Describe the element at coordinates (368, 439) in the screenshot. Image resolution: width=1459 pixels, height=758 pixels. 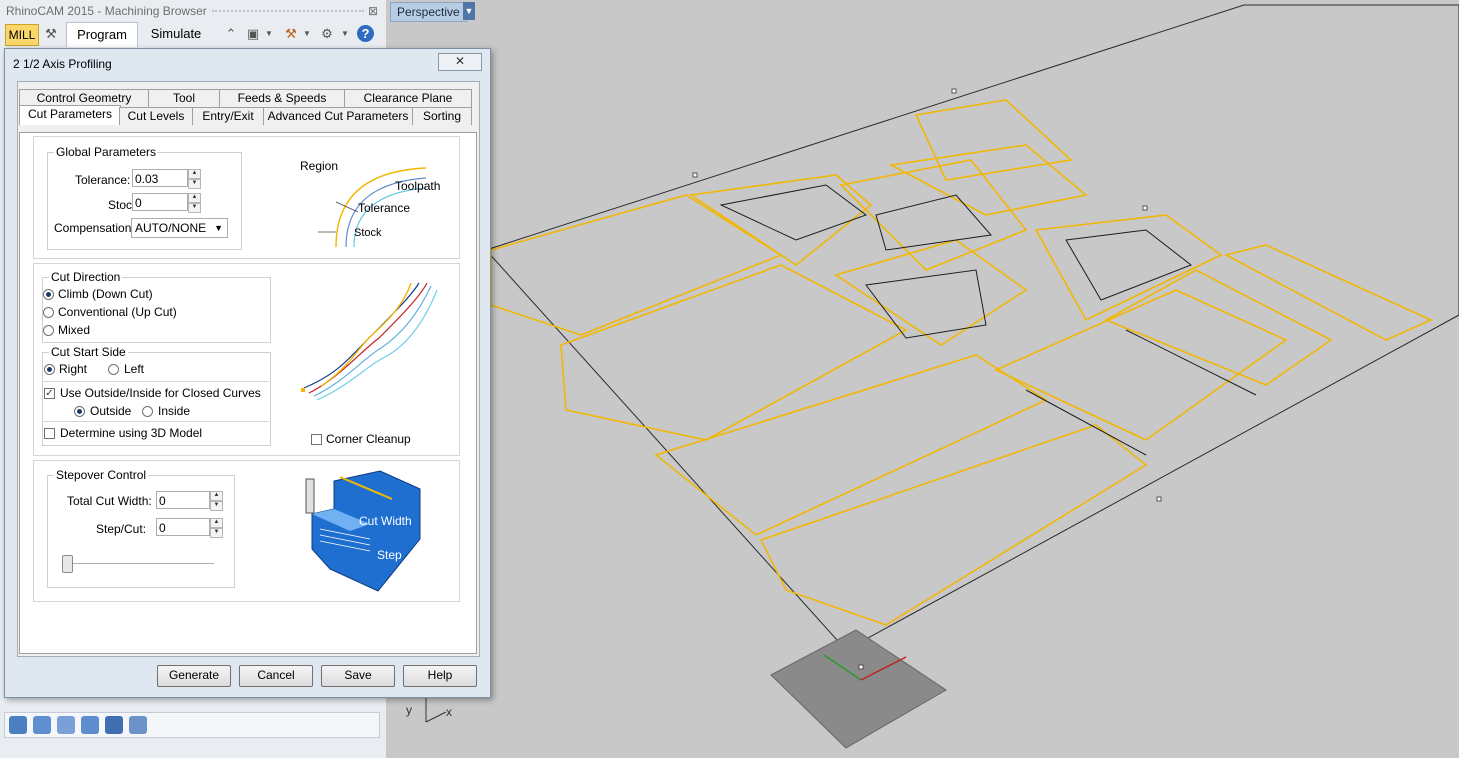
I see `corner-cleanup-label: Corner Cleanup` at that location.